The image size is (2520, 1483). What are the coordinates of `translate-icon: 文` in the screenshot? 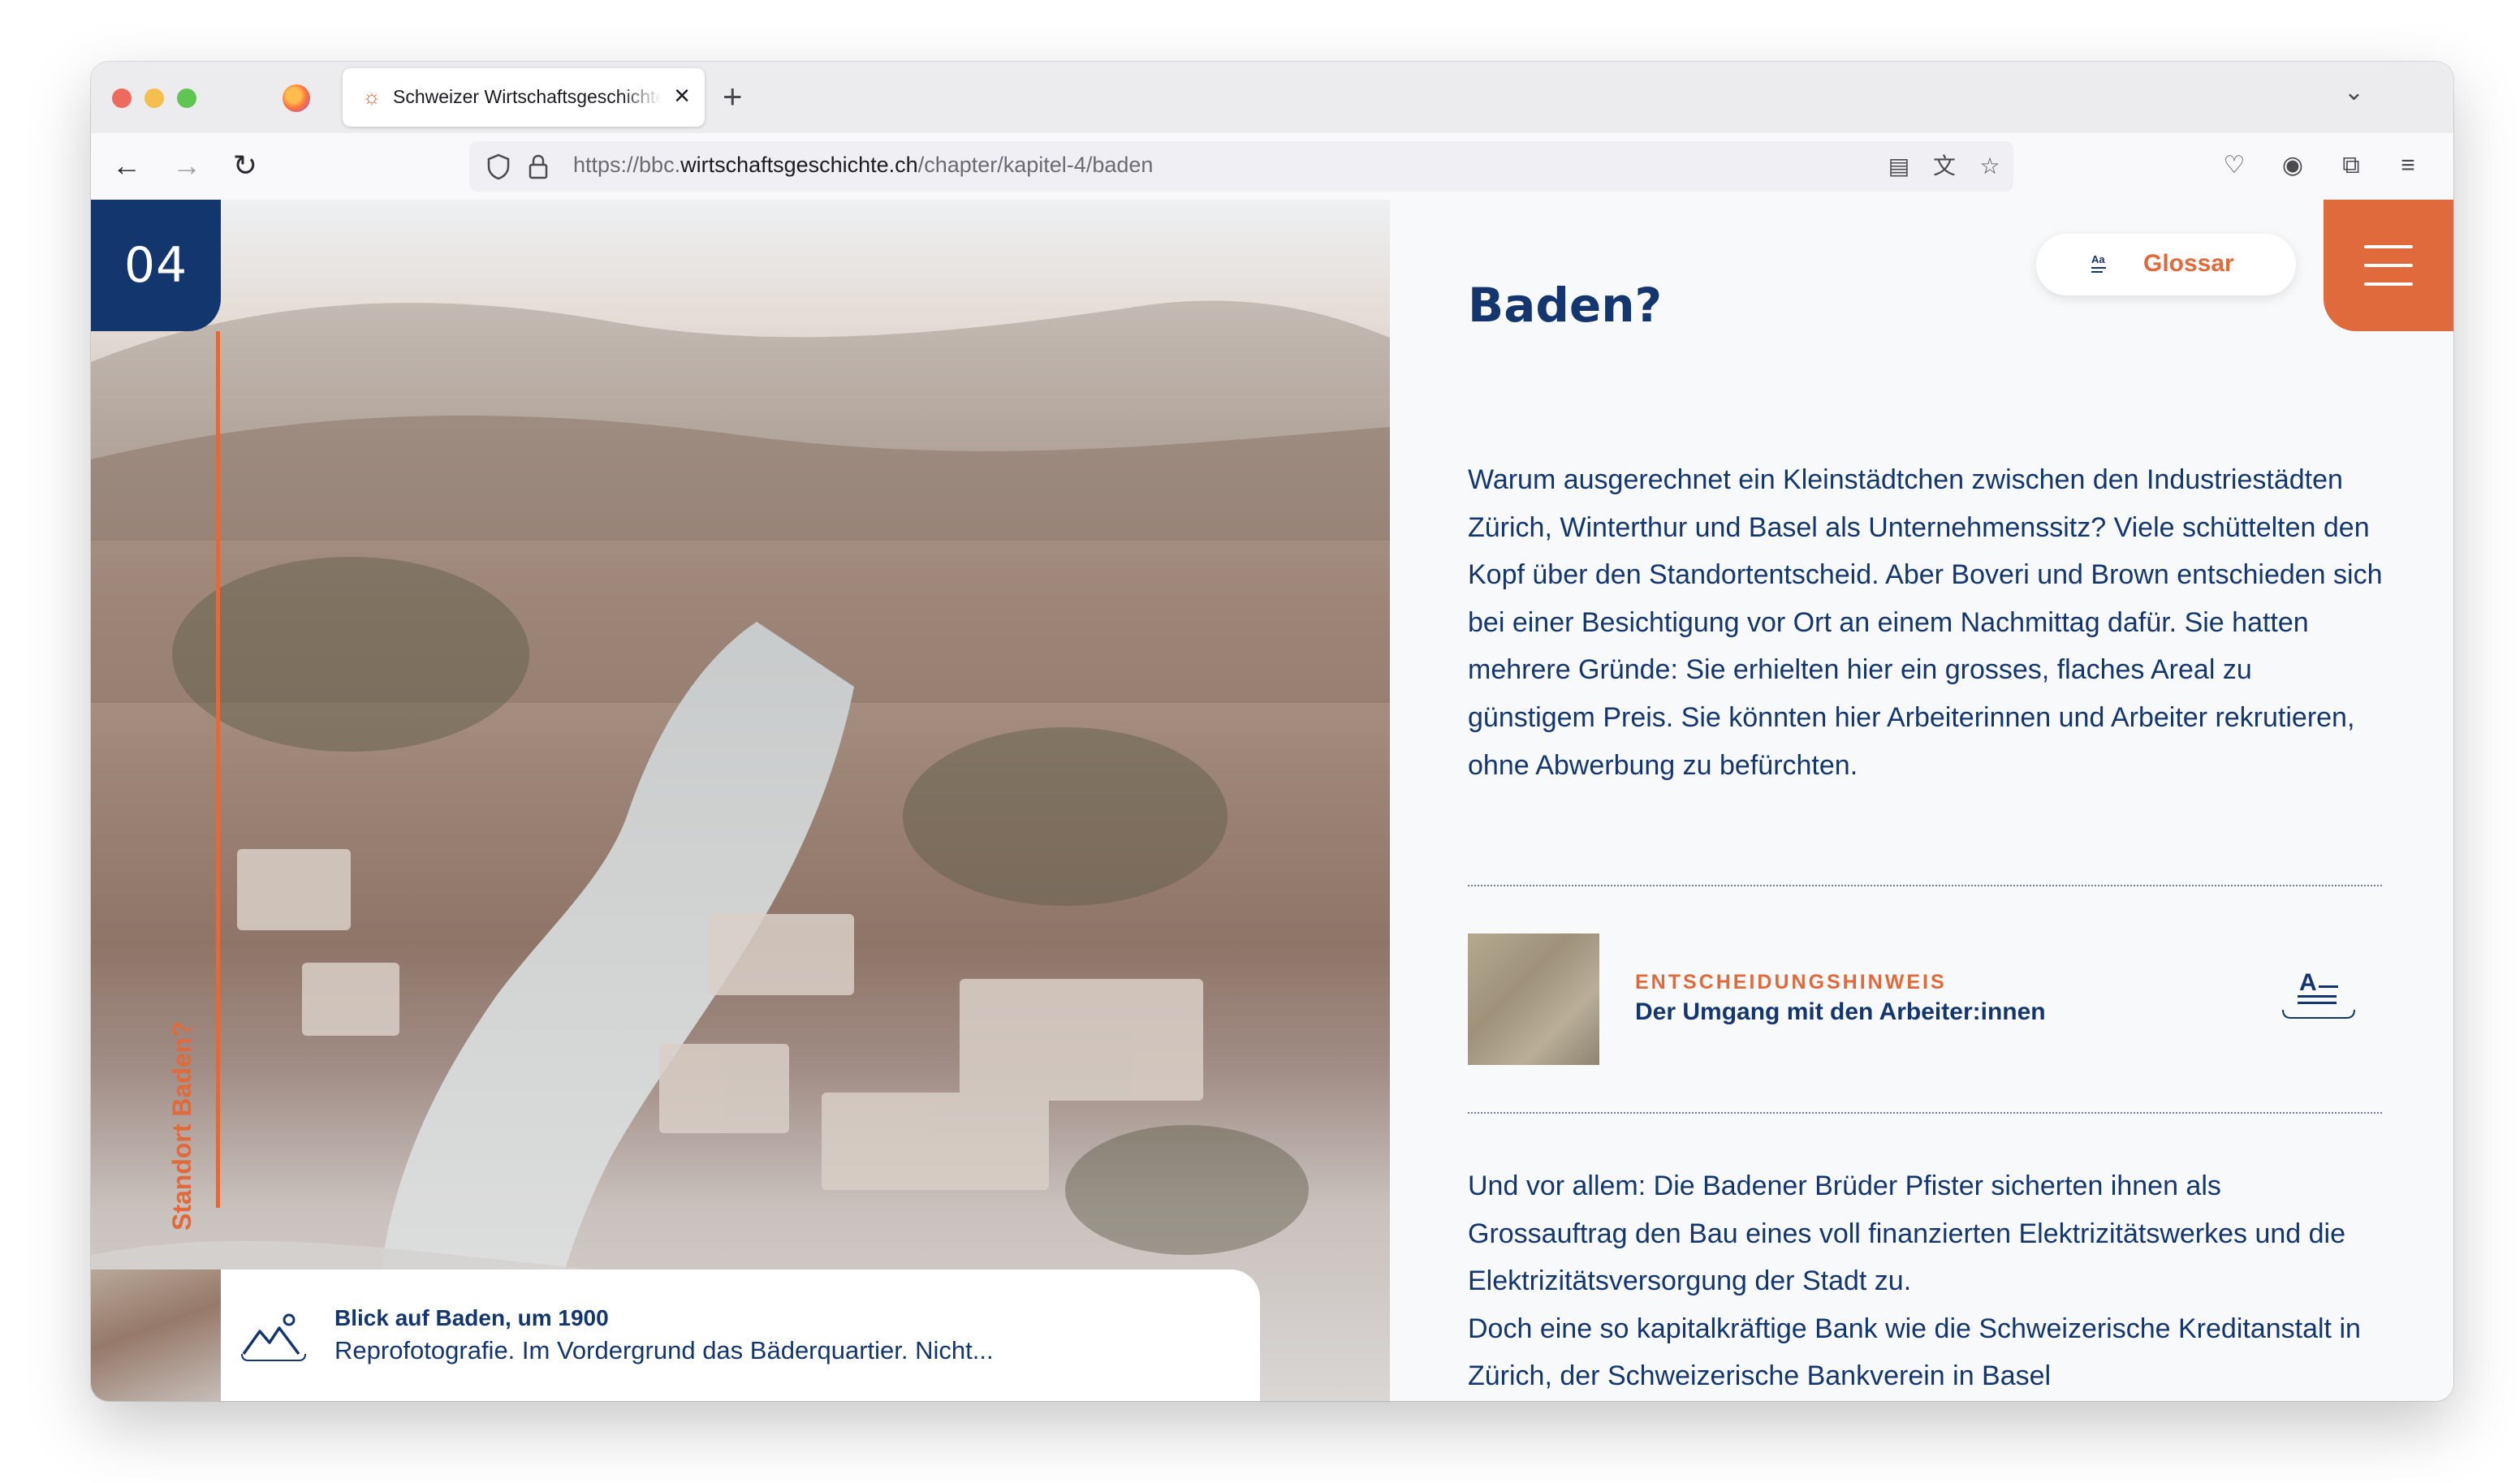 It's located at (1944, 167).